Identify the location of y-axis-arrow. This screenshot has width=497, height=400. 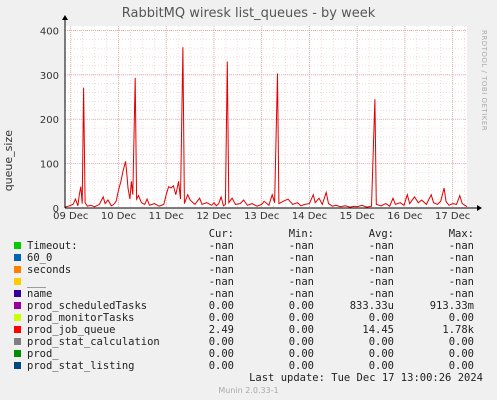
(65, 17).